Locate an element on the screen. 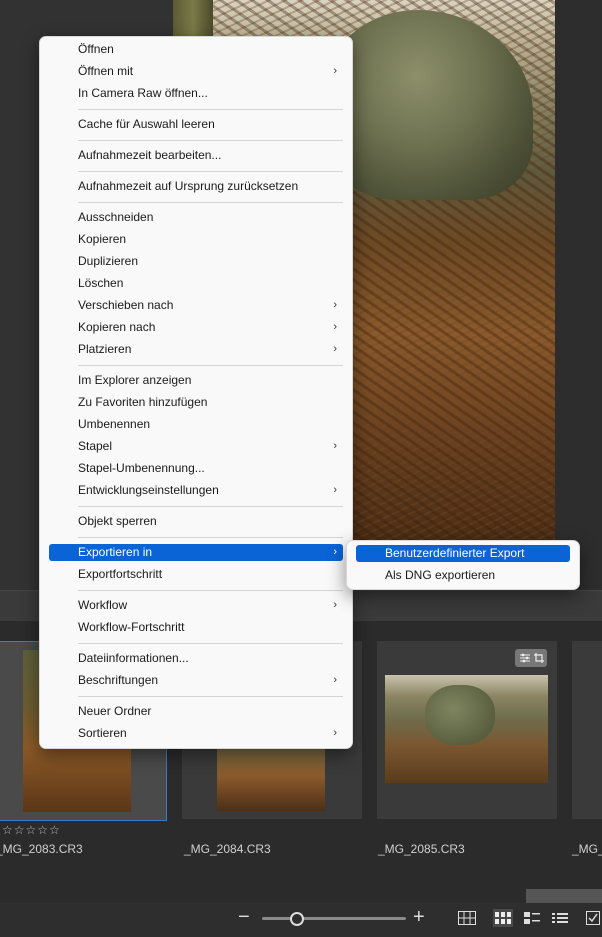  menu-item-label: Kopieren nach is located at coordinates (117, 327).